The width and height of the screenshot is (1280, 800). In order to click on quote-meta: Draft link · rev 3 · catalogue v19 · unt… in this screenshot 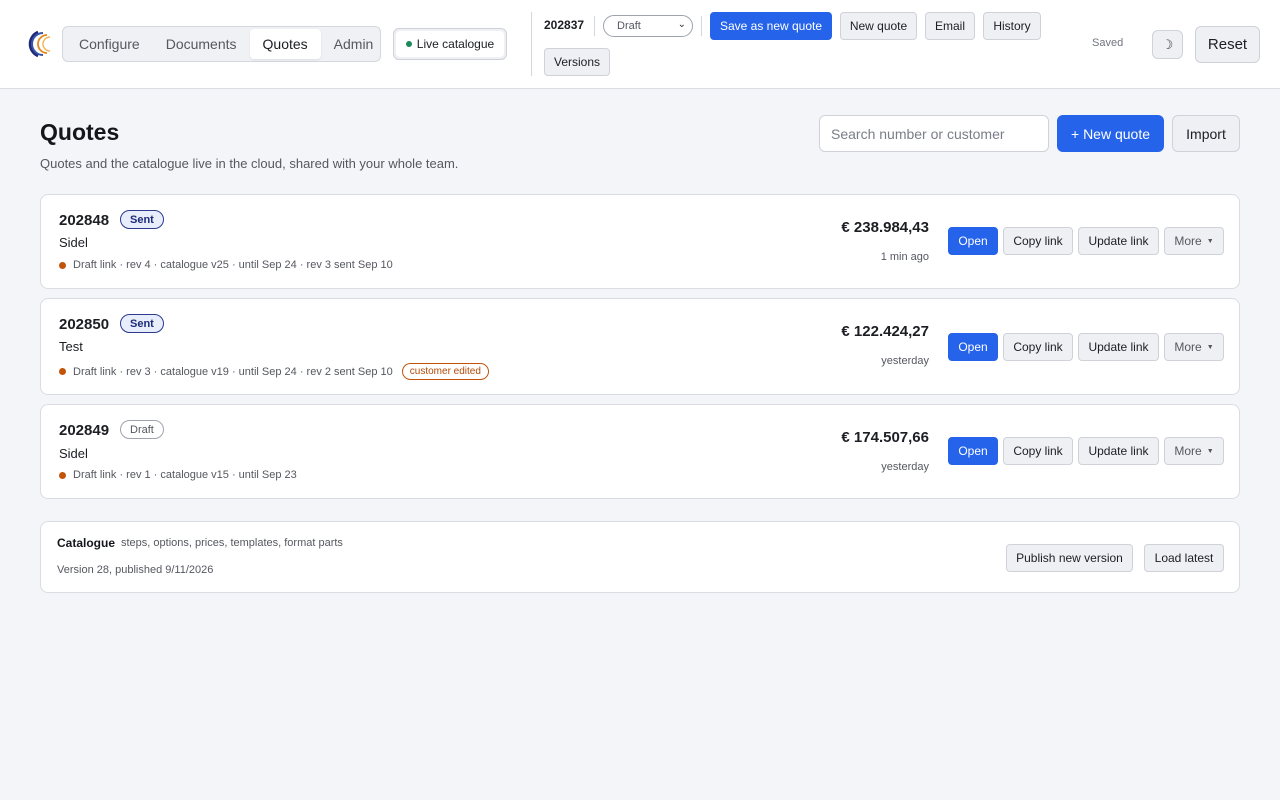, I will do `click(274, 371)`.